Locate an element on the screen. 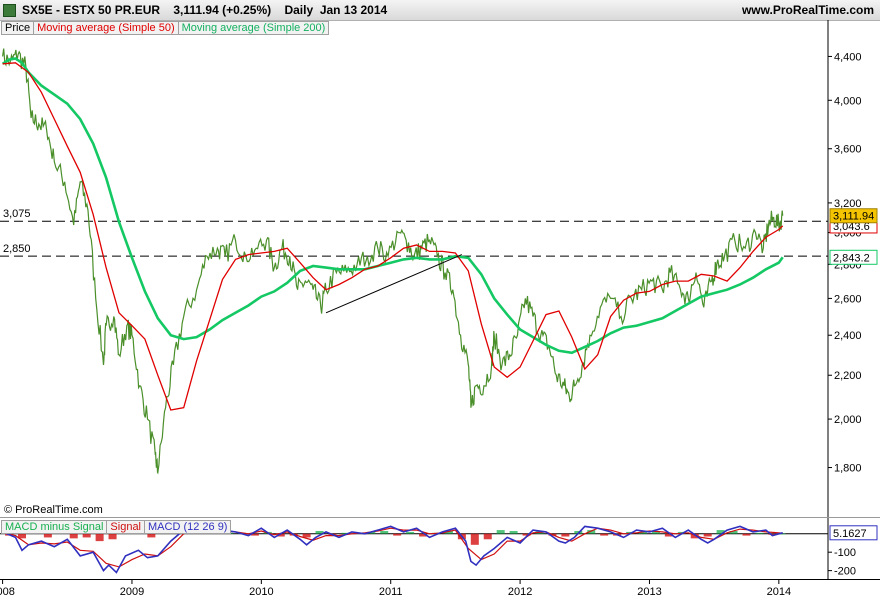 This screenshot has height=600, width=880. macd-last-label: 5.1627 is located at coordinates (850, 534).